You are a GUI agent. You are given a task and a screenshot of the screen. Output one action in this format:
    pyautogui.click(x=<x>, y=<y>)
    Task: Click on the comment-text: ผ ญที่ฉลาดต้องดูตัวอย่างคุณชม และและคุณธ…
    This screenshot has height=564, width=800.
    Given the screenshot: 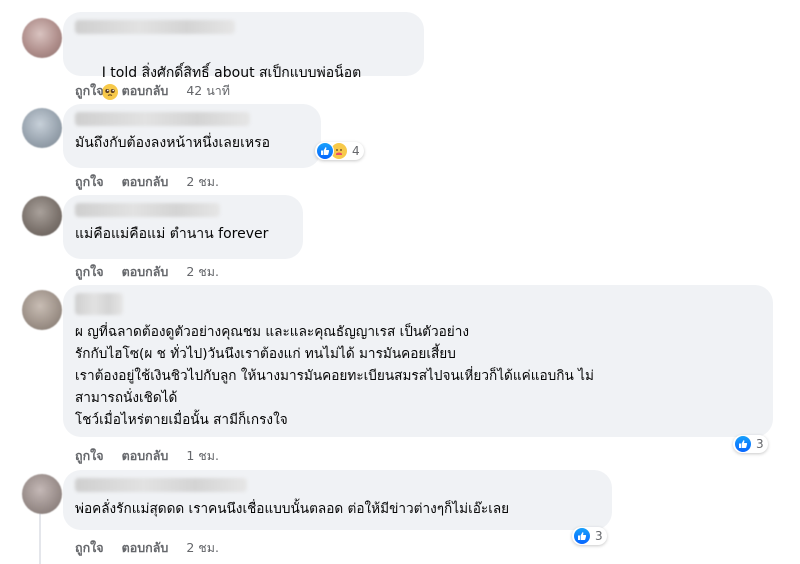 What is the action you would take?
    pyautogui.click(x=334, y=376)
    